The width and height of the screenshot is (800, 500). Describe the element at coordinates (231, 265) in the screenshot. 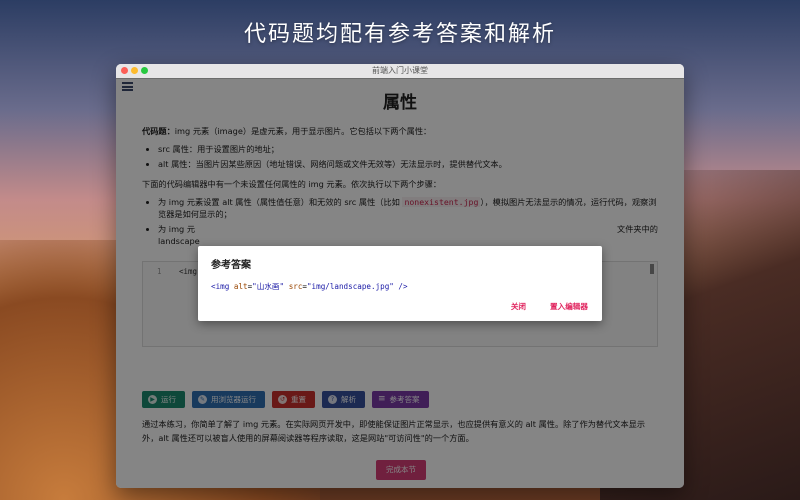

I see `modal-title: 参考答案` at that location.